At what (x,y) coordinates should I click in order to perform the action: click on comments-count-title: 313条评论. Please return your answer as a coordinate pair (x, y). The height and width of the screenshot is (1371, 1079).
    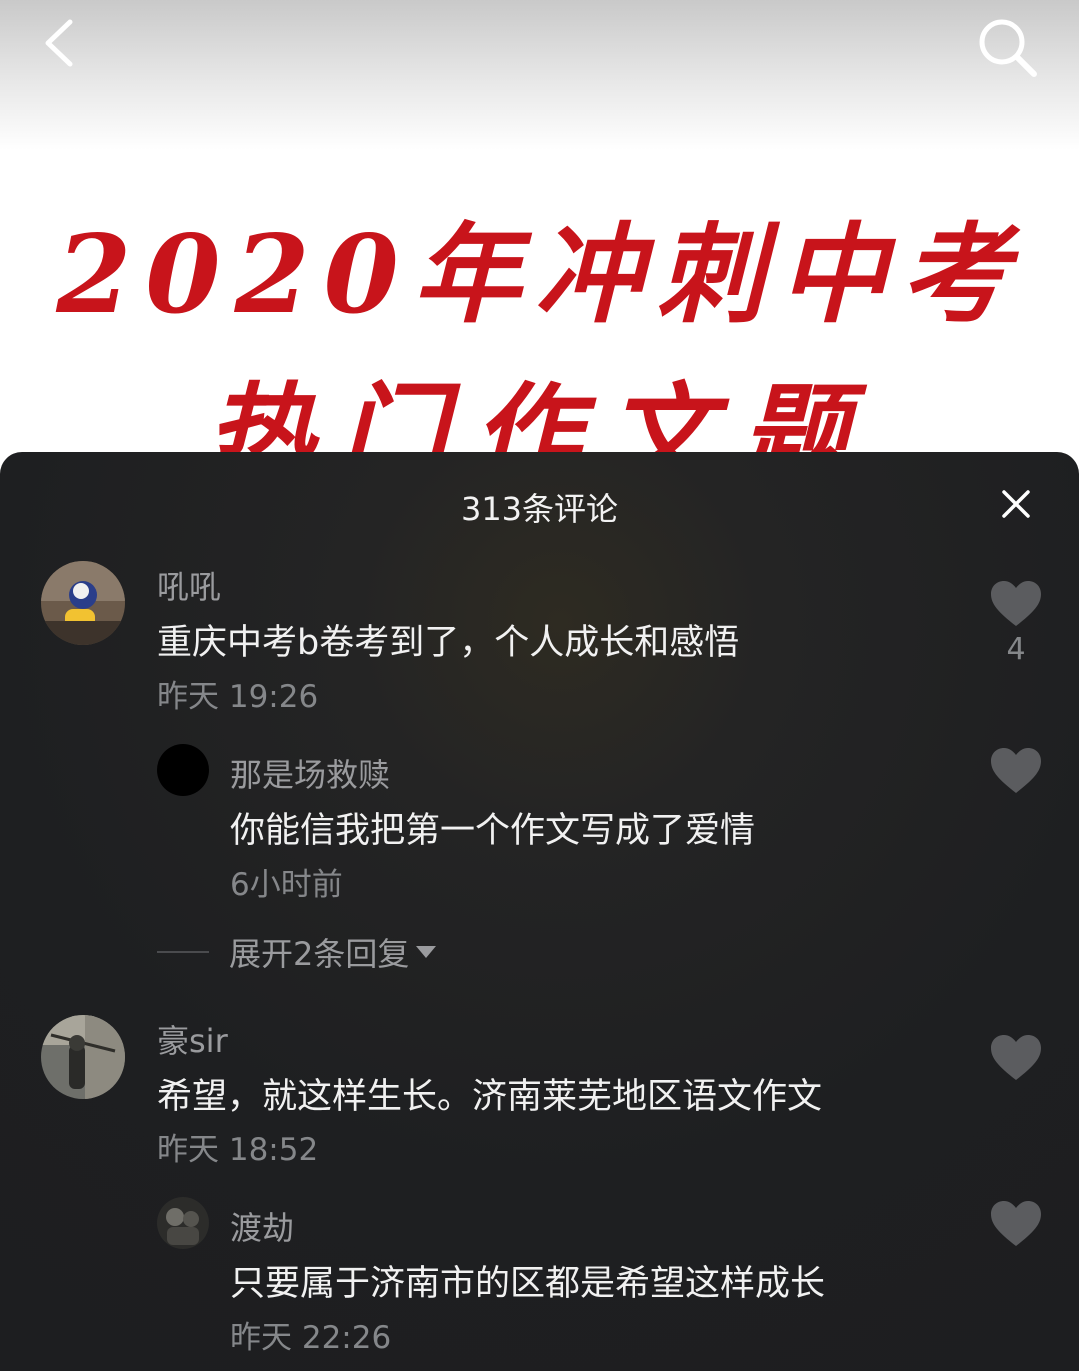
    Looking at the image, I should click on (539, 509).